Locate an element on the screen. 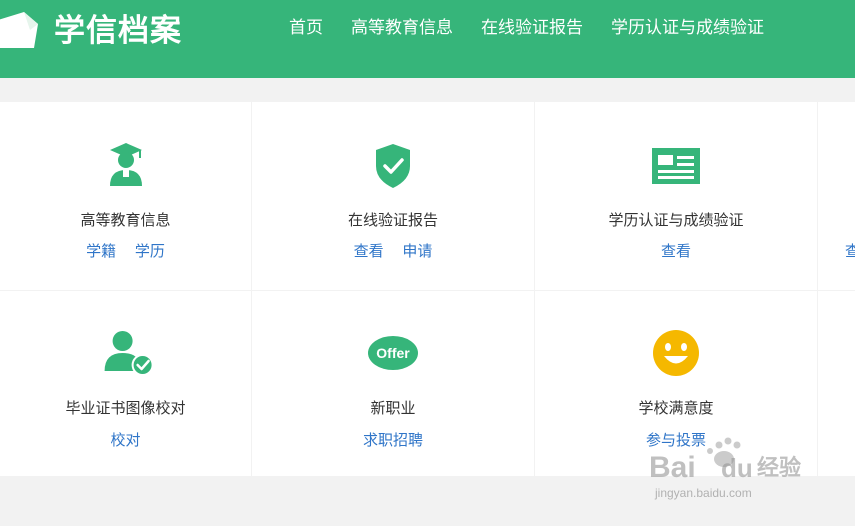 The width and height of the screenshot is (855, 526). watermark-cn: 经验 is located at coordinates (779, 468).